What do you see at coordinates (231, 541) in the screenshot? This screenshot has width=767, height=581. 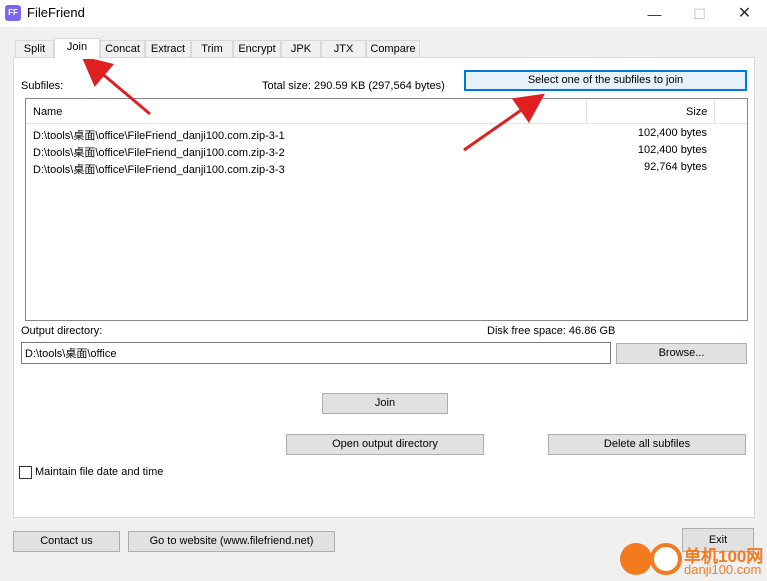 I see `go-to-website-button: Go to website (www.filefriend.net)` at bounding box center [231, 541].